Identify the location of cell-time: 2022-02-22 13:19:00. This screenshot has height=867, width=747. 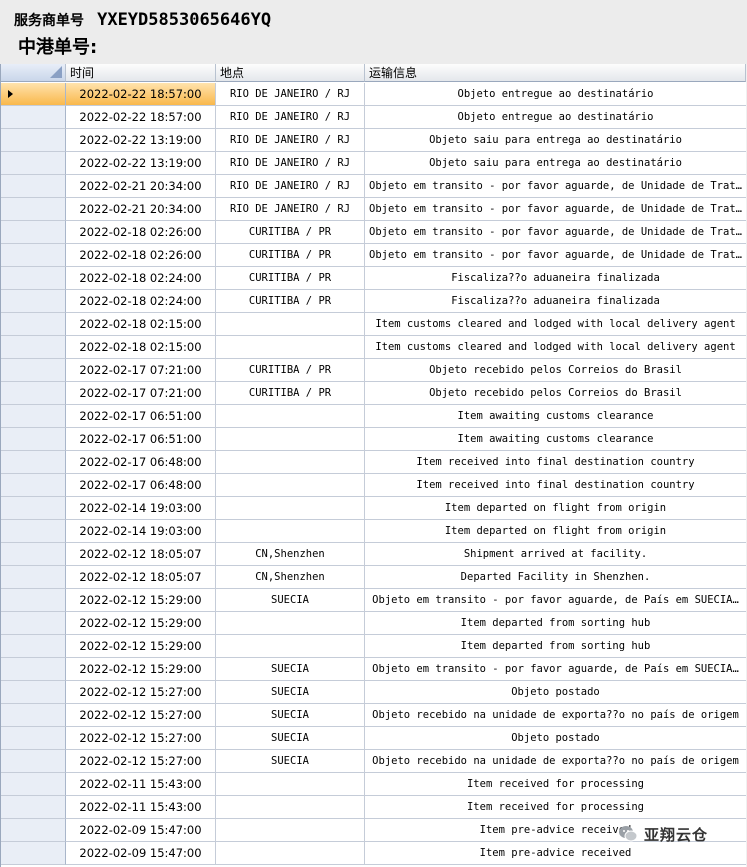
(141, 163).